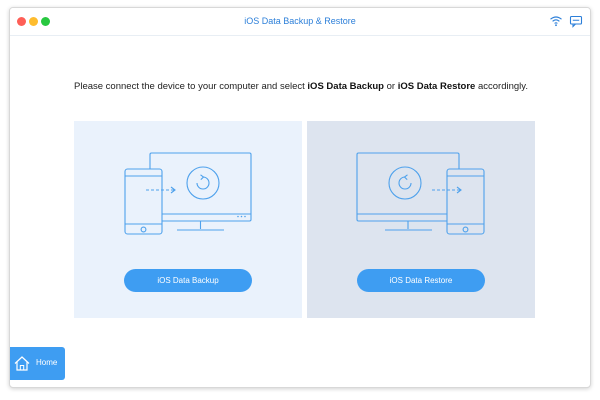  Describe the element at coordinates (576, 21) in the screenshot. I see `message-icon` at that location.